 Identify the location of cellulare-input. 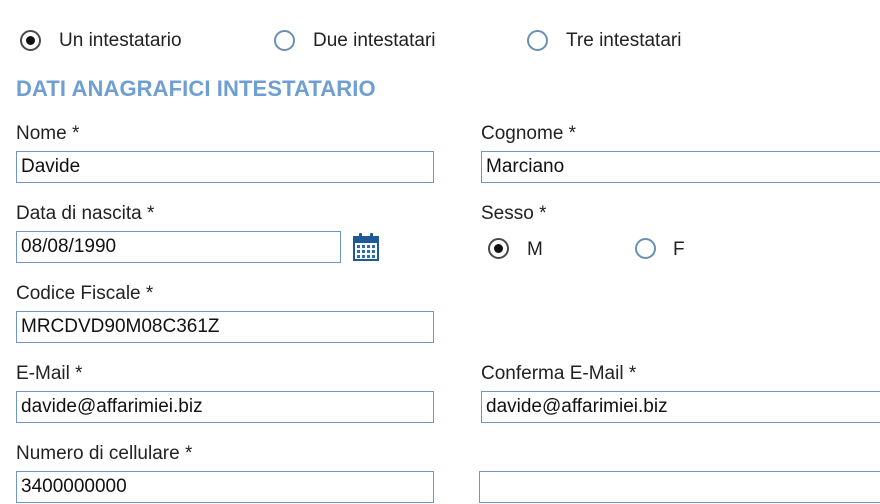
(225, 487).